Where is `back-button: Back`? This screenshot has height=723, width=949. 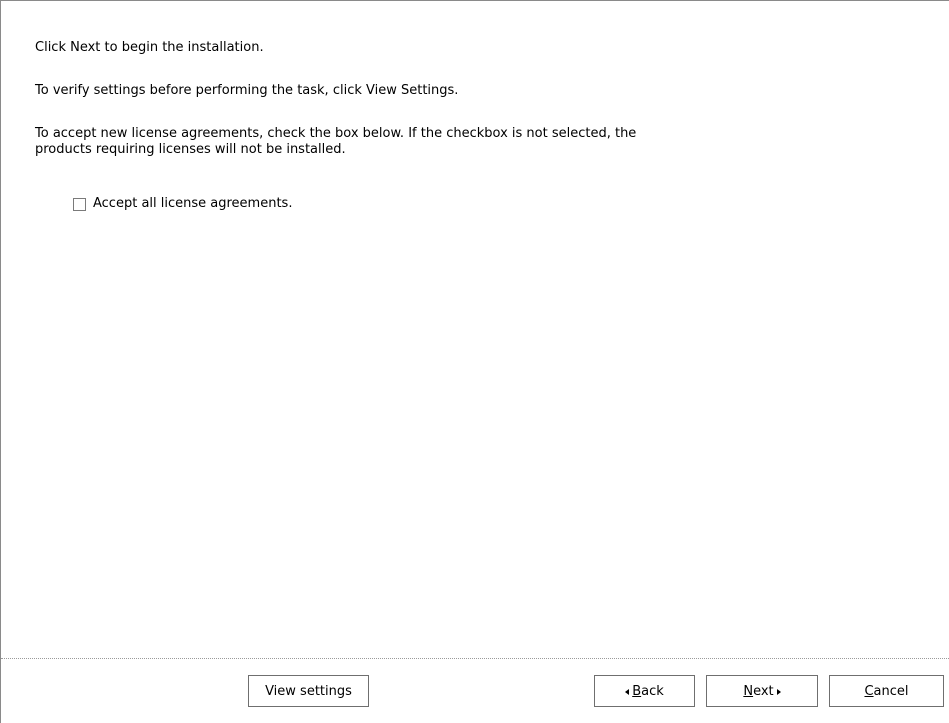
back-button: Back is located at coordinates (644, 691).